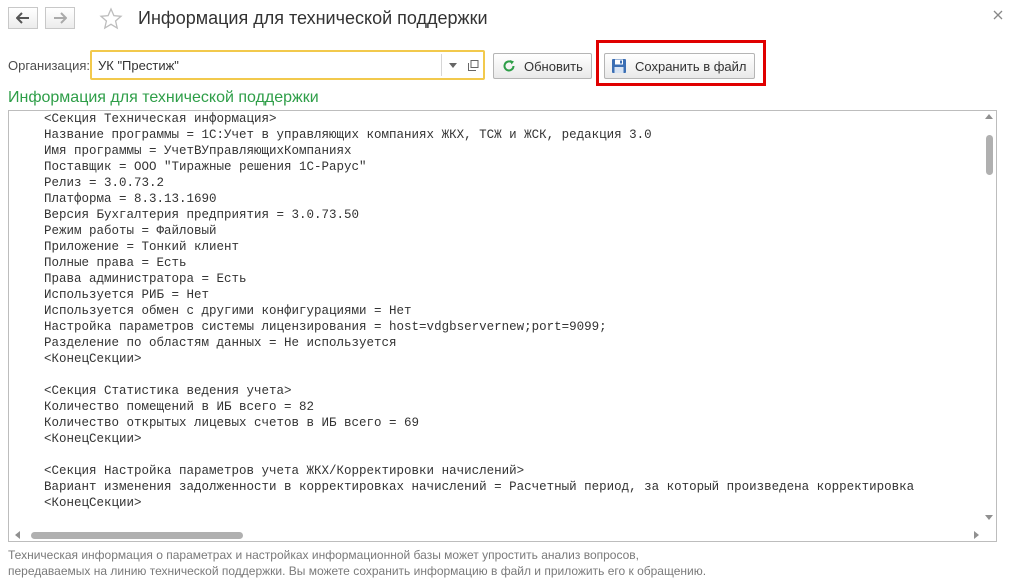 The height and width of the screenshot is (583, 1010). What do you see at coordinates (998, 15) in the screenshot?
I see `close-icon` at bounding box center [998, 15].